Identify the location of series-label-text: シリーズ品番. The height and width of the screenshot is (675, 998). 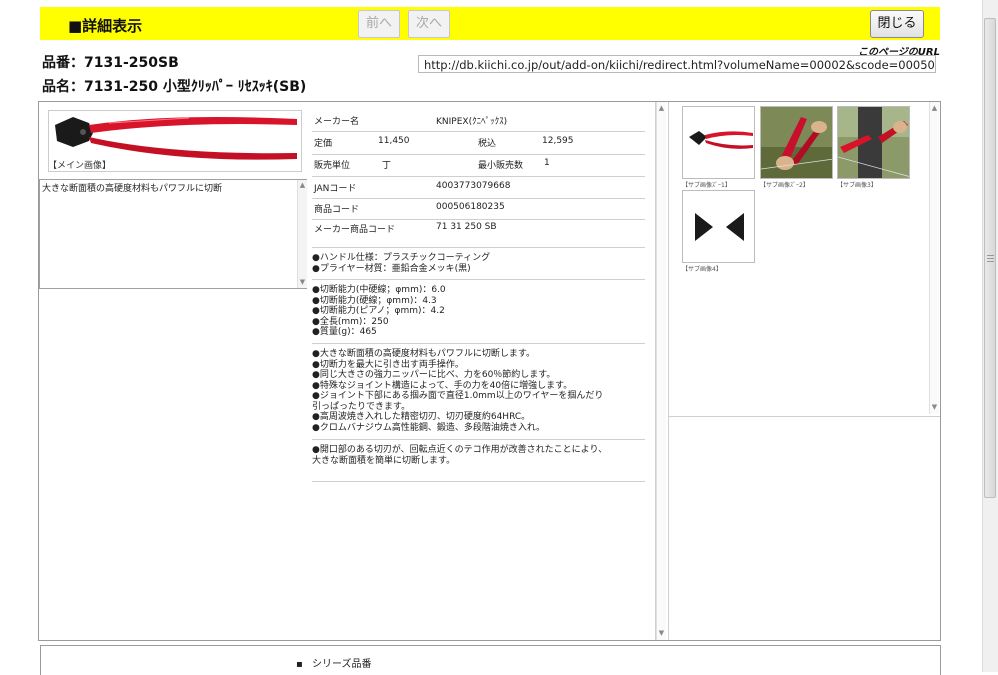
(341, 664).